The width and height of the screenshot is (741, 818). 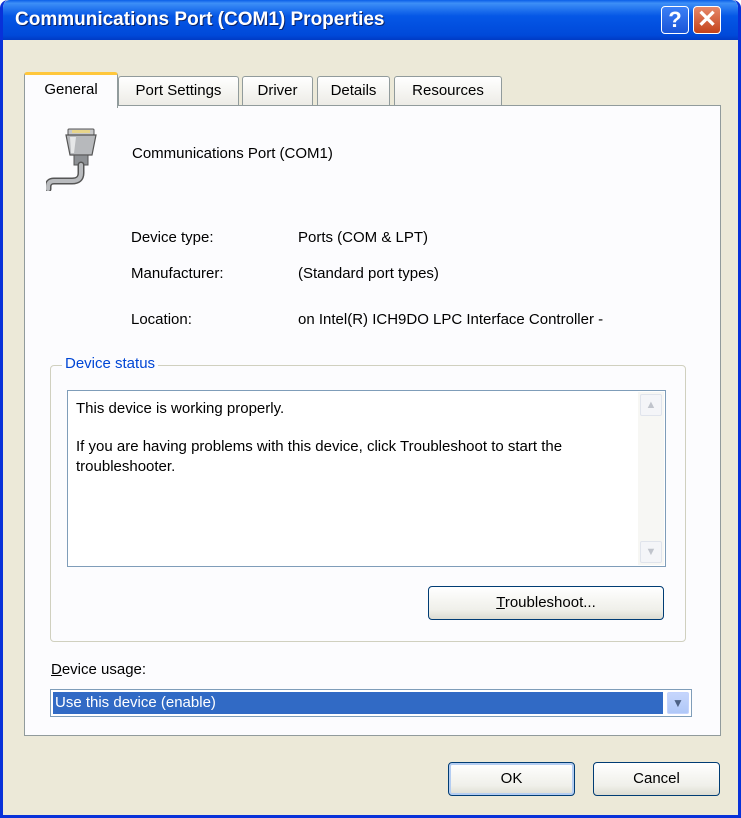 What do you see at coordinates (177, 273) in the screenshot?
I see `manufacturer-label: Manufacturer:` at bounding box center [177, 273].